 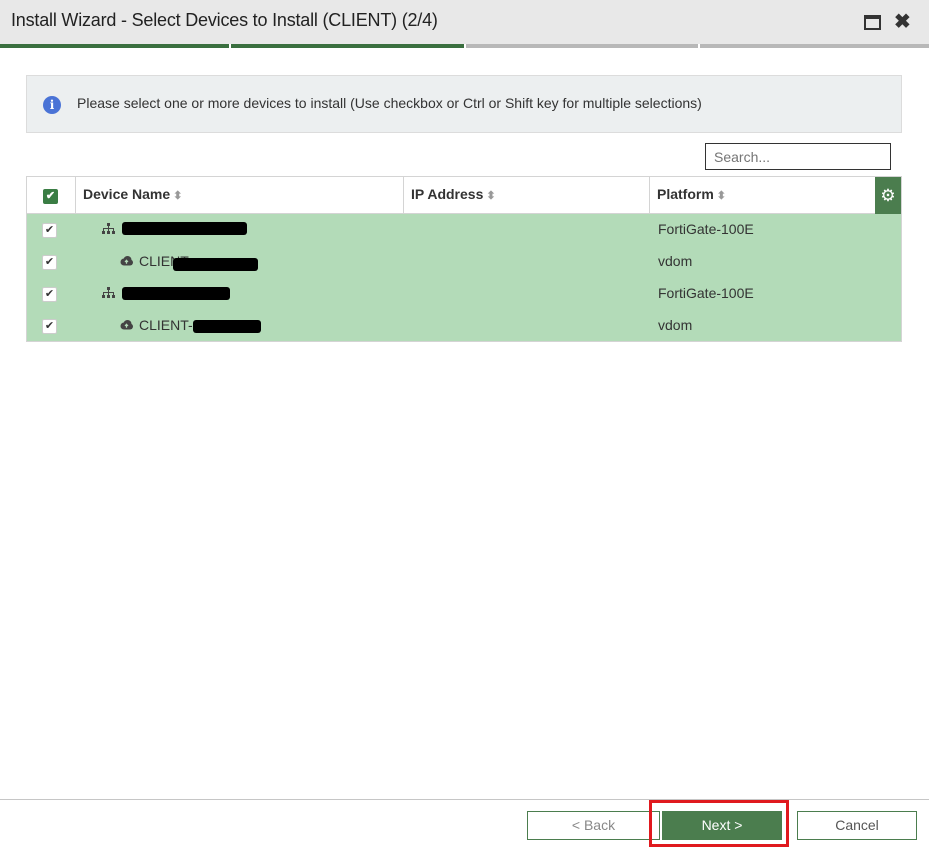 What do you see at coordinates (447, 194) in the screenshot?
I see `column-label-ip-address: IP Address` at bounding box center [447, 194].